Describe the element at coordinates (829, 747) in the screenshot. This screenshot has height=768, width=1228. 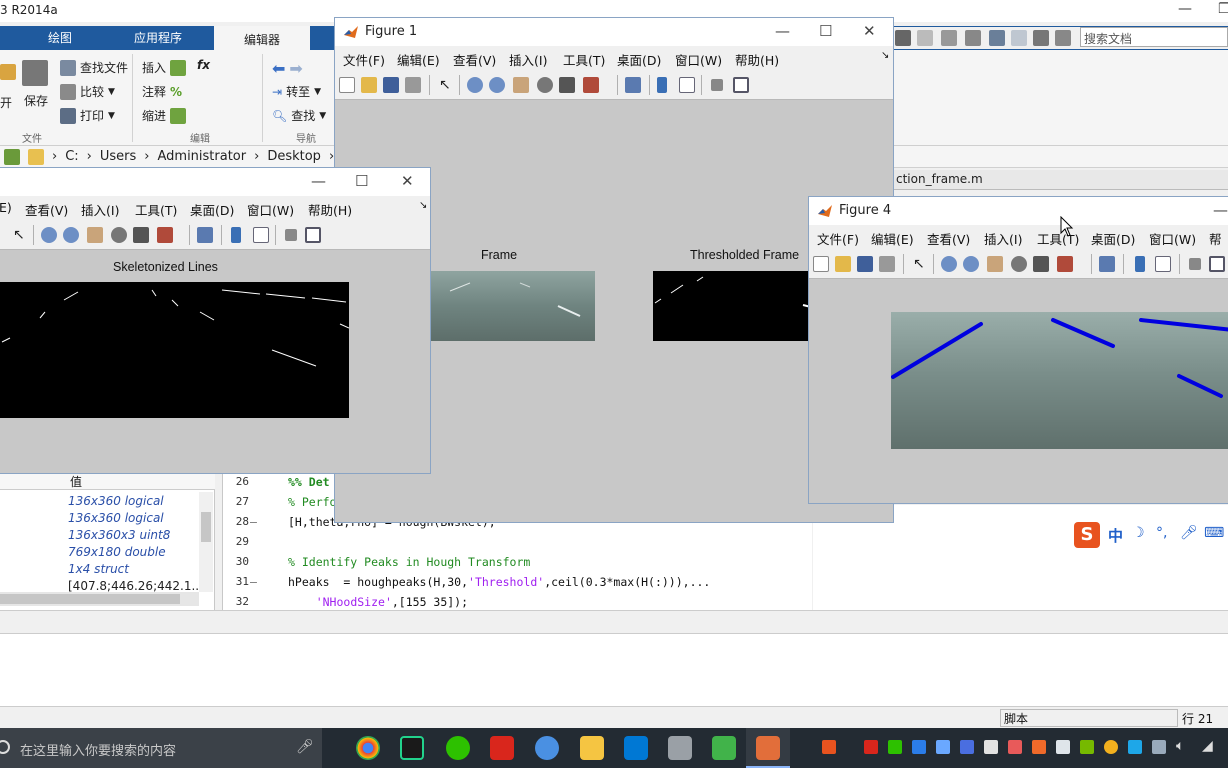
I see `sogou-tray-icon` at that location.